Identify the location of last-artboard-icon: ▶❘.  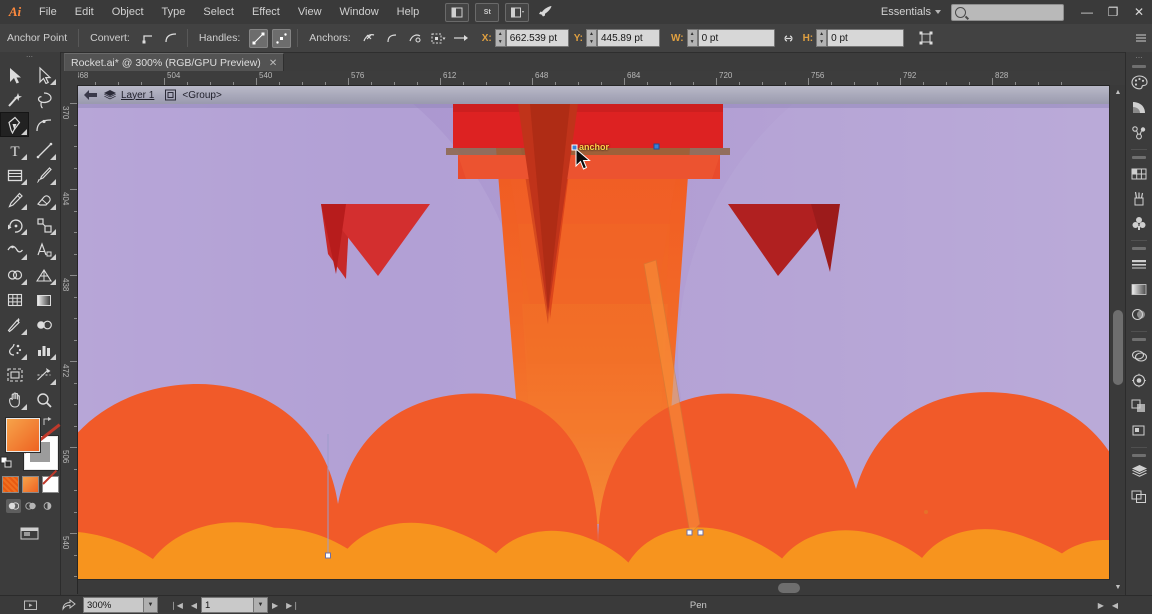
(292, 605).